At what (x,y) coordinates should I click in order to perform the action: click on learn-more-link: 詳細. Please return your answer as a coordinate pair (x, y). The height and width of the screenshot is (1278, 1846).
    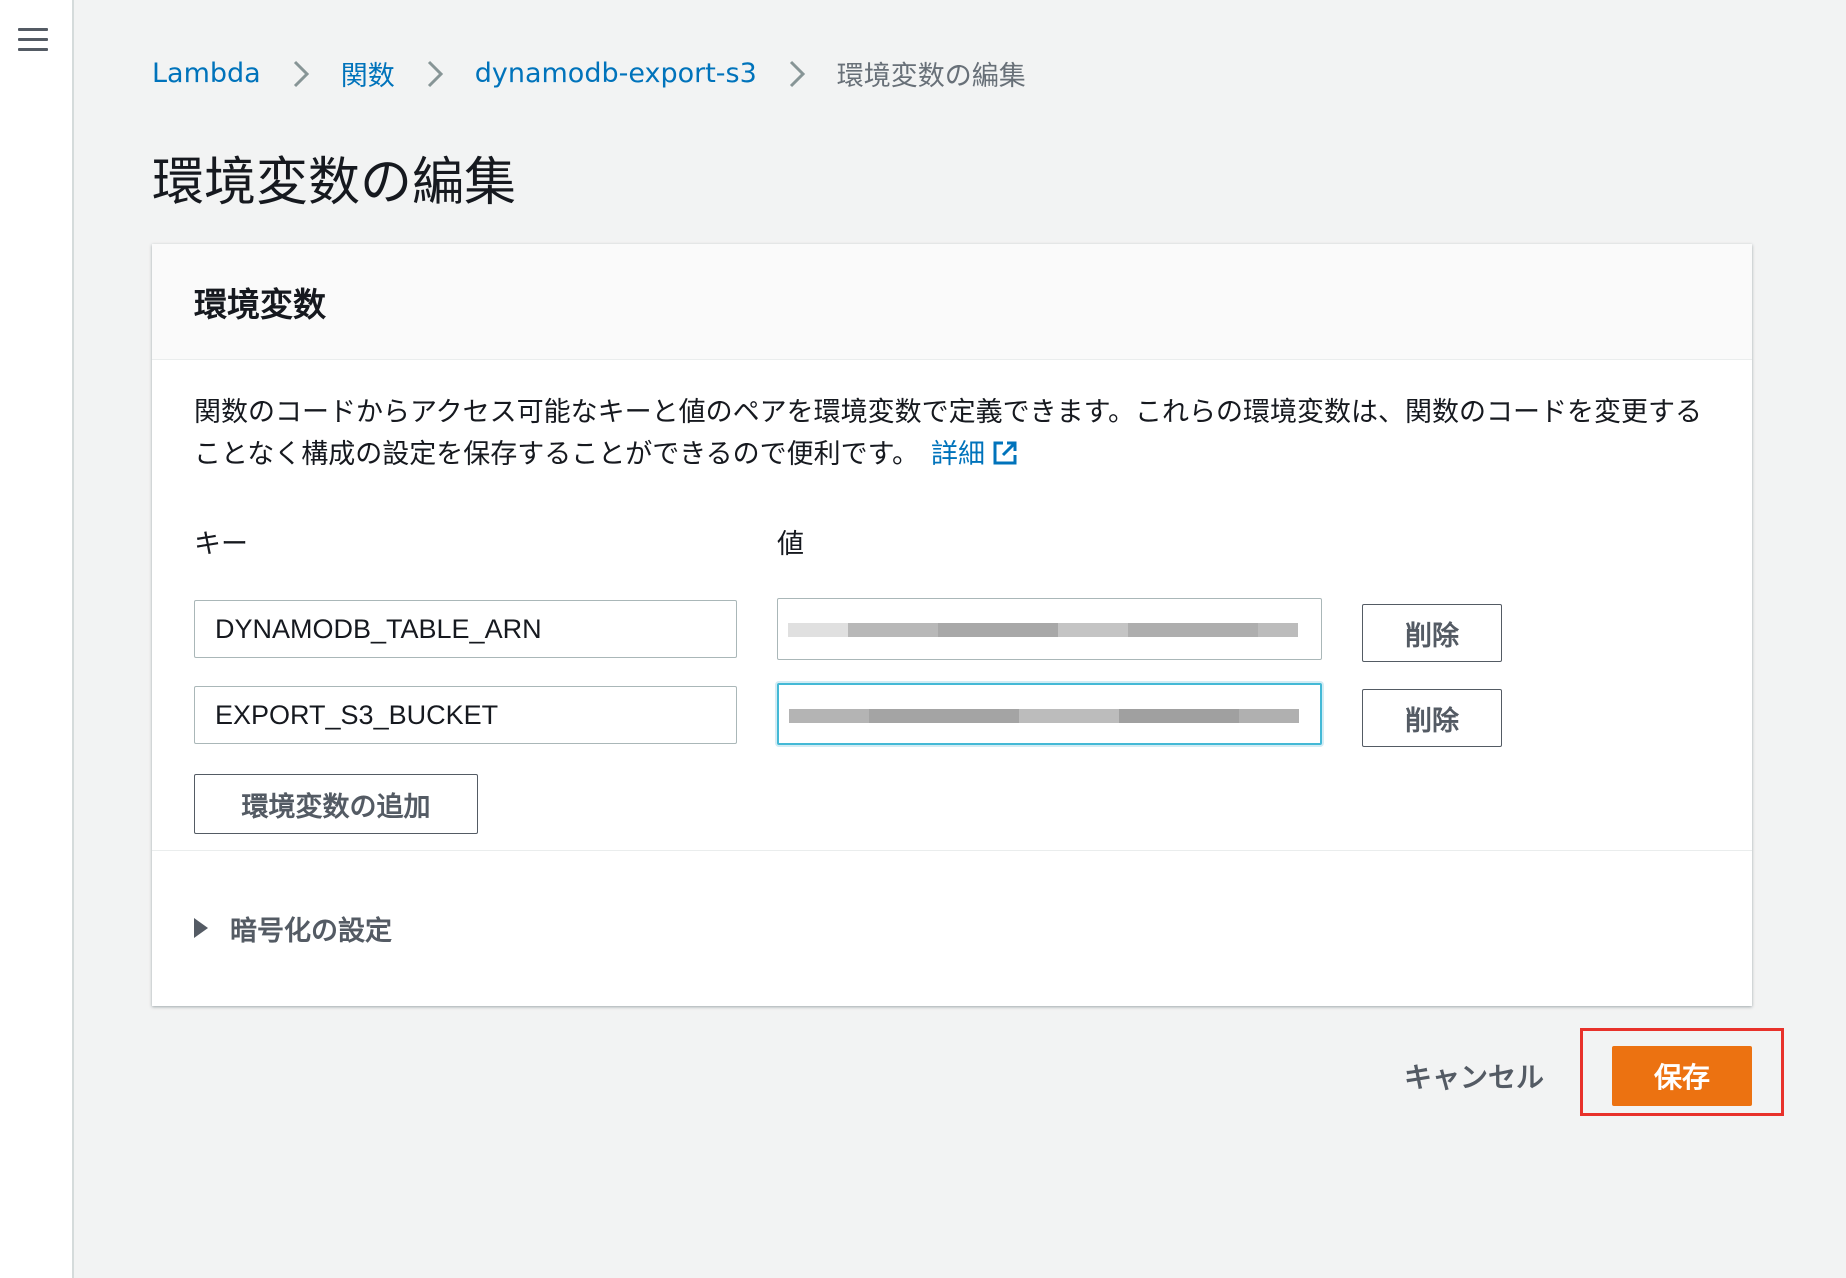
    Looking at the image, I should click on (975, 454).